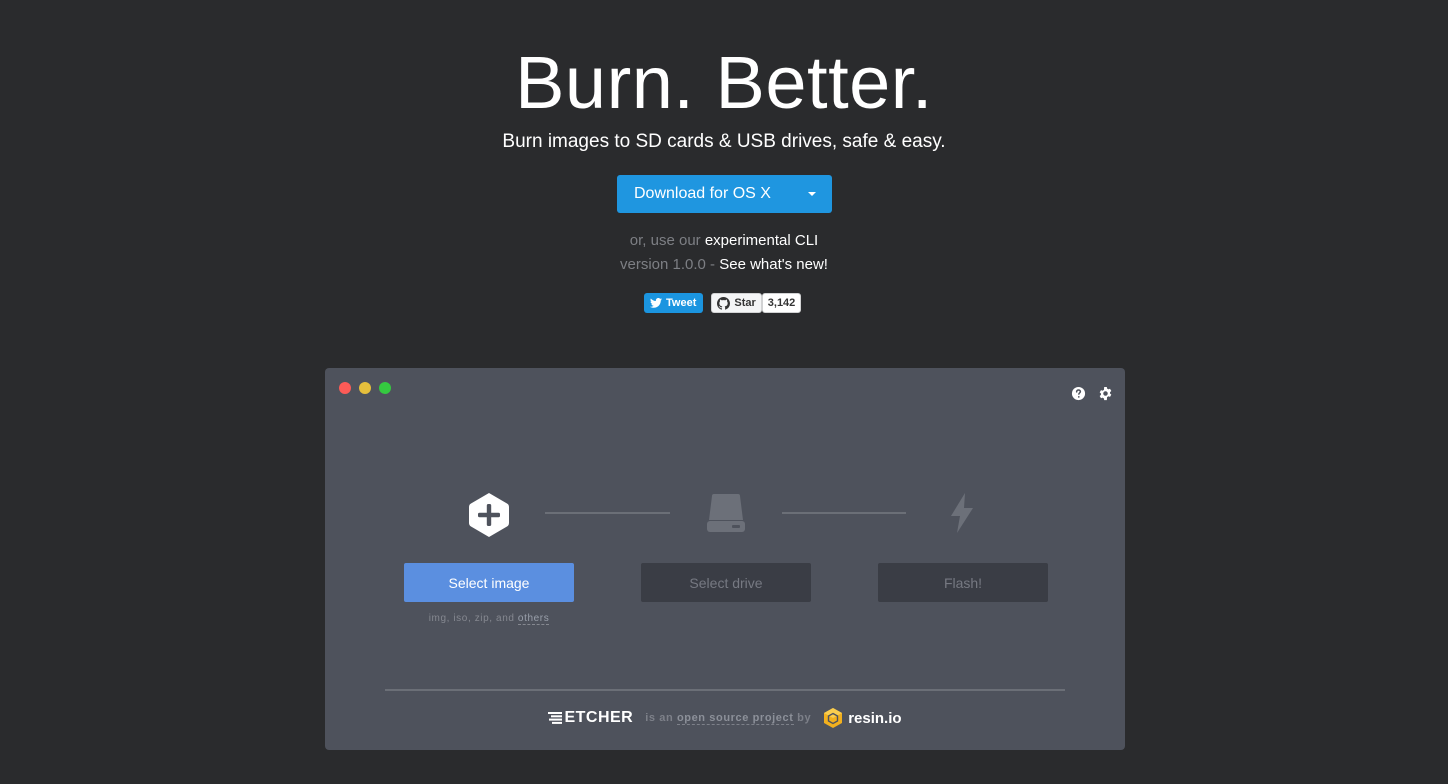 This screenshot has height=784, width=1448. I want to click on flash-button: Flash!, so click(963, 582).